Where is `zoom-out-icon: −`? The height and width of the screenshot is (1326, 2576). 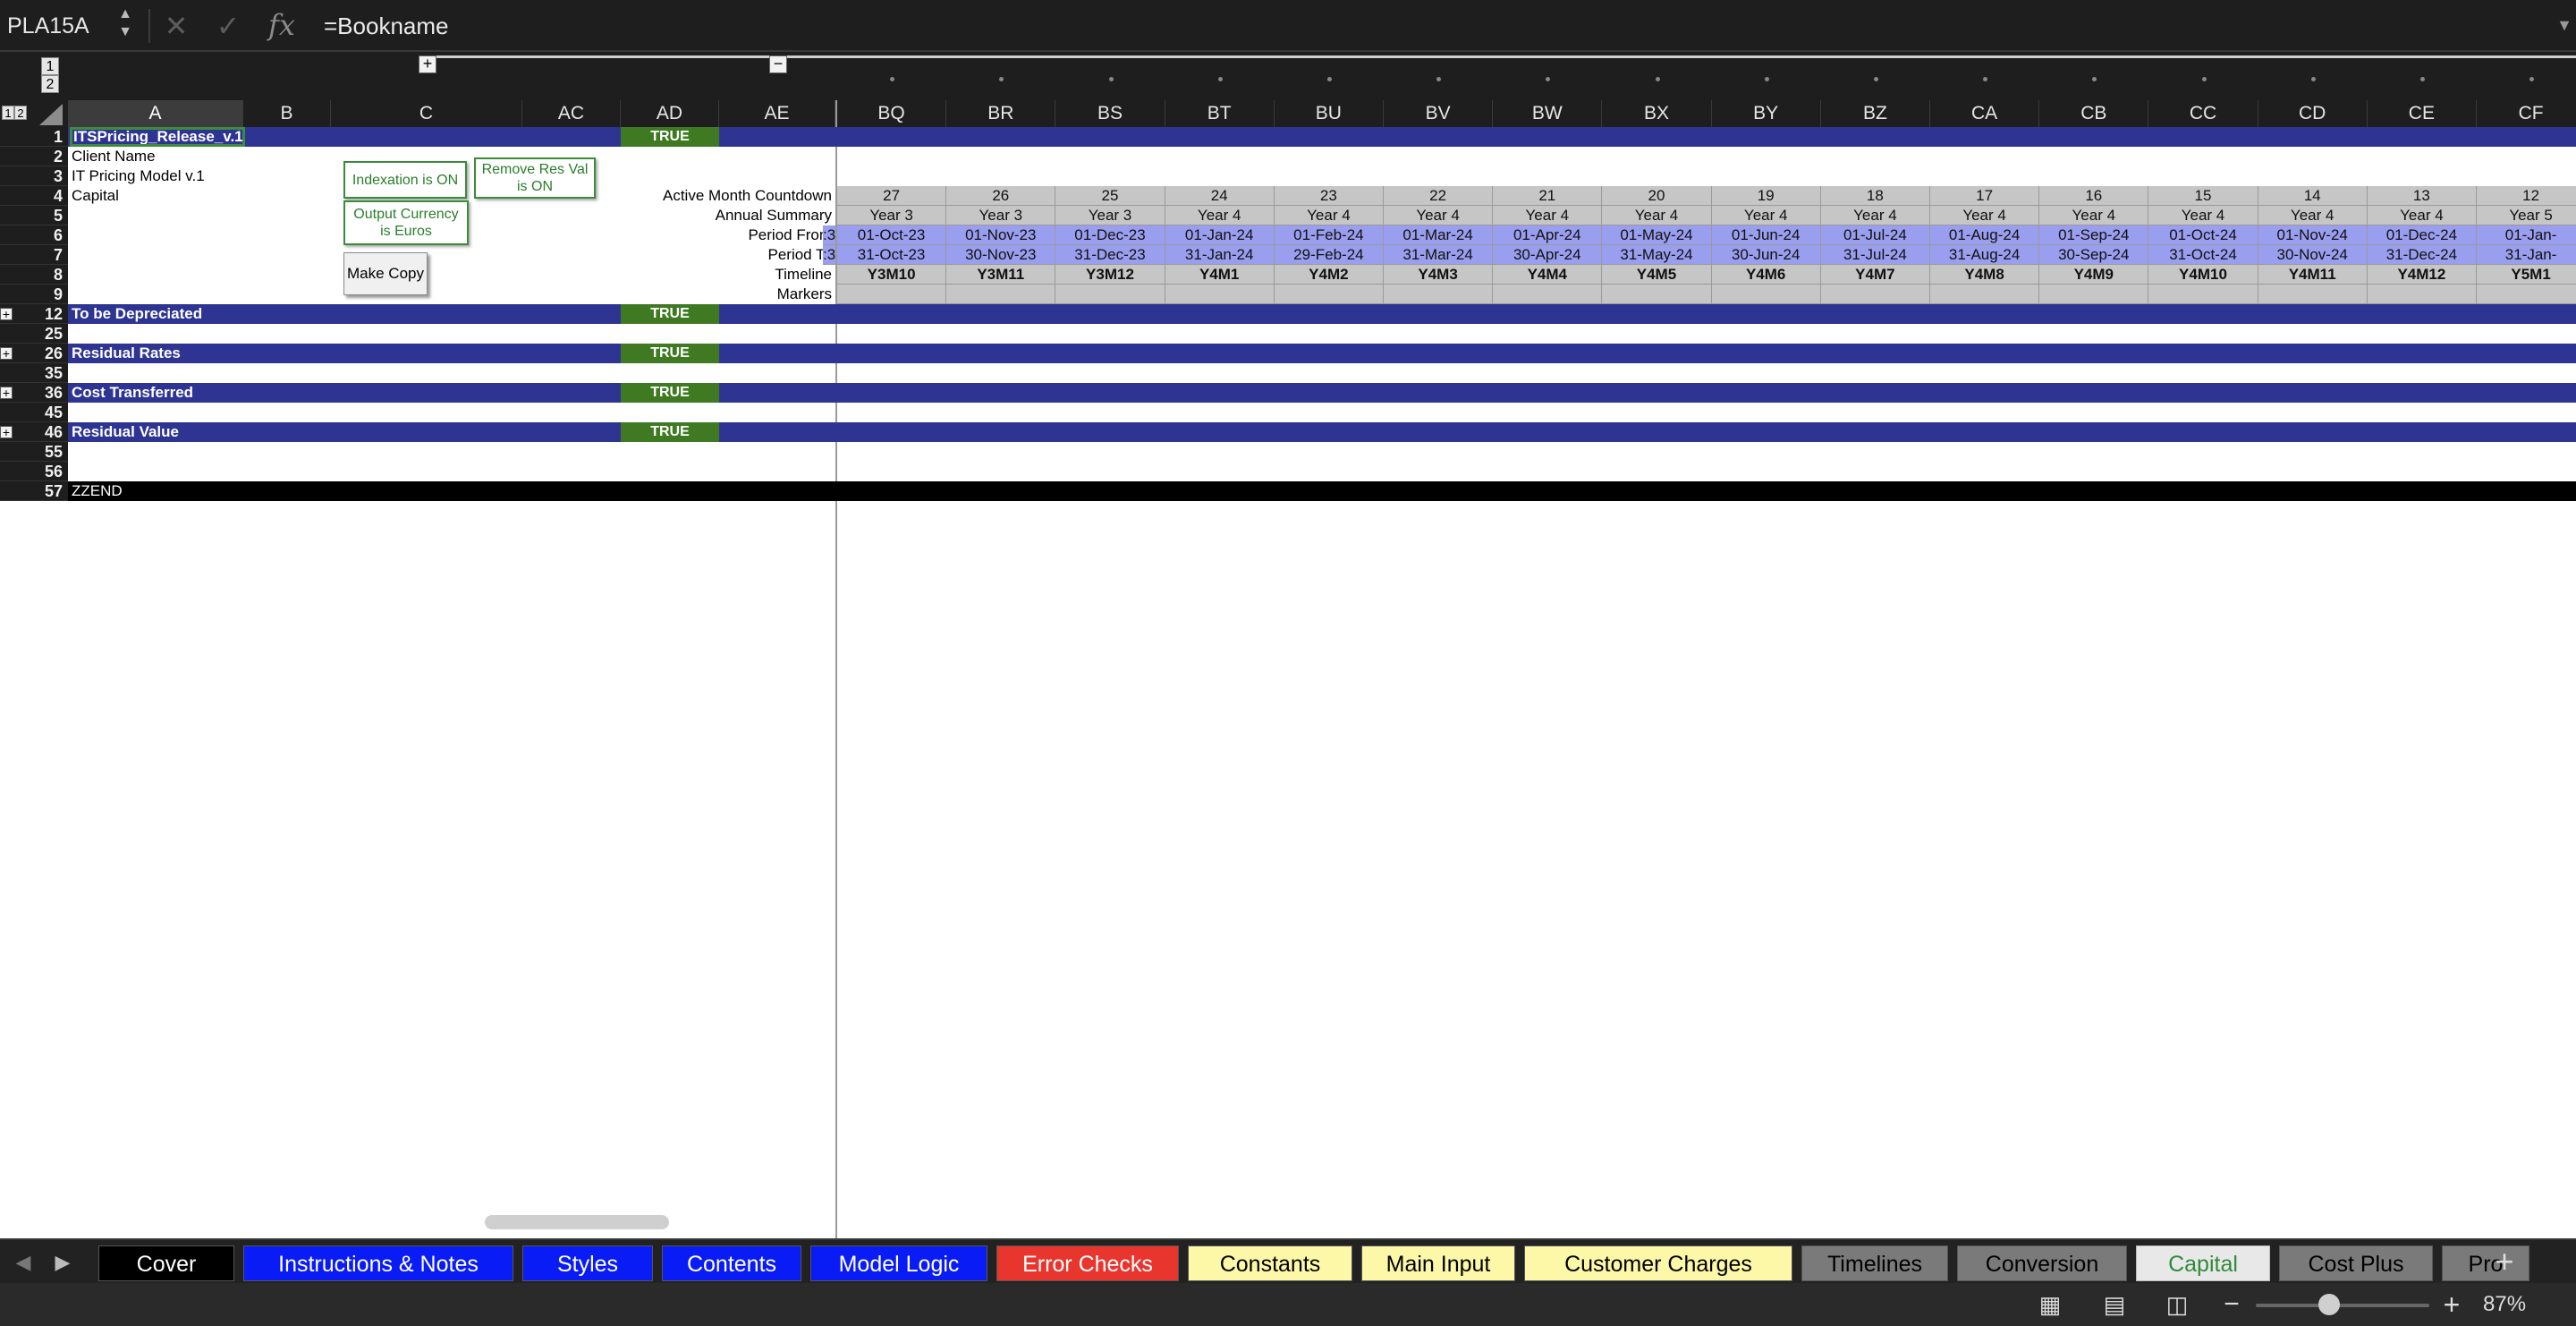
zoom-out-icon: − is located at coordinates (2231, 1304).